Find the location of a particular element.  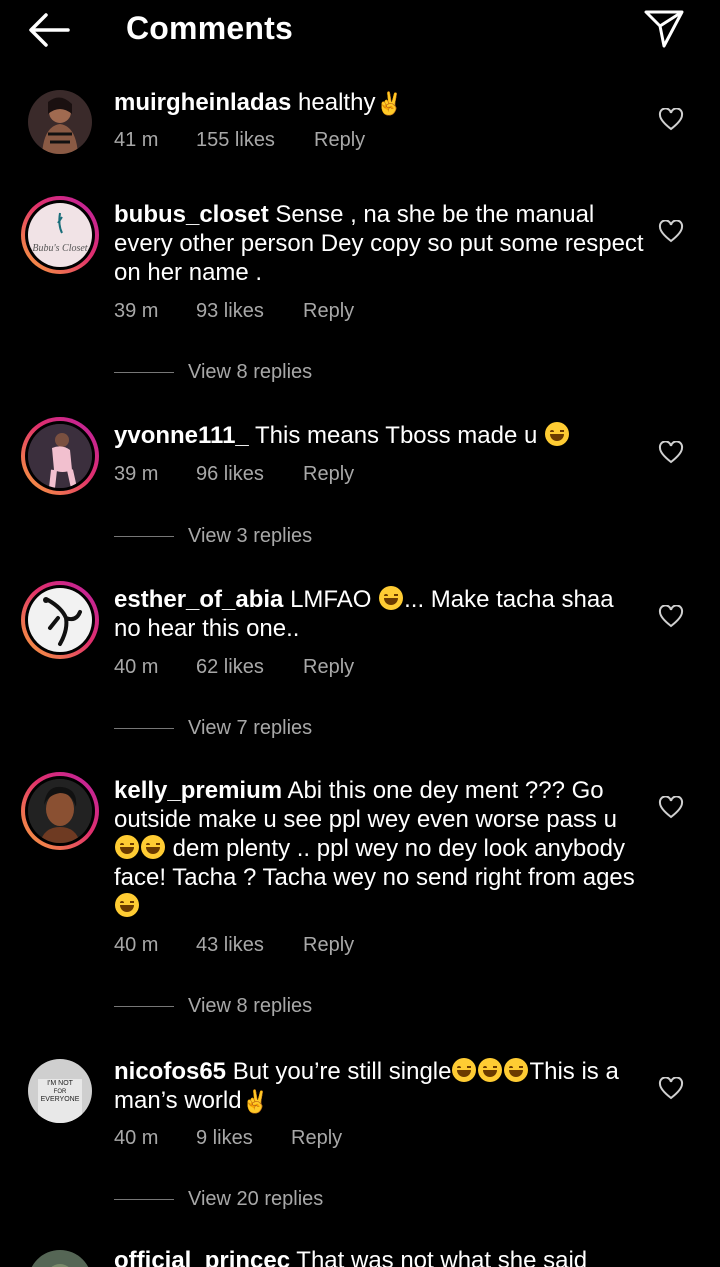

view-replies-label: View 3 replies is located at coordinates (250, 536).